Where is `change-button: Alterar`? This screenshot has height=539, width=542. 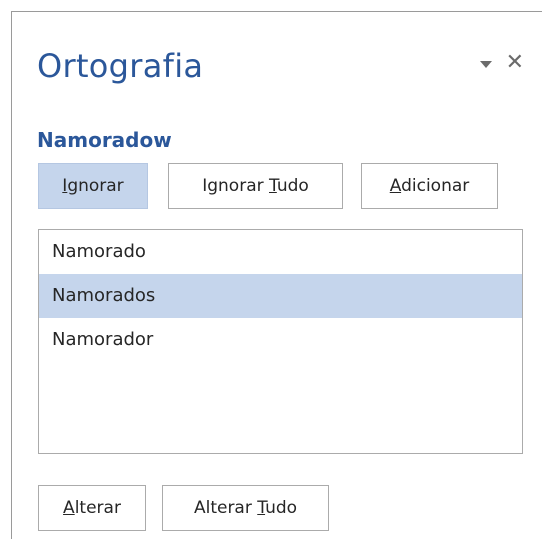 change-button: Alterar is located at coordinates (92, 508).